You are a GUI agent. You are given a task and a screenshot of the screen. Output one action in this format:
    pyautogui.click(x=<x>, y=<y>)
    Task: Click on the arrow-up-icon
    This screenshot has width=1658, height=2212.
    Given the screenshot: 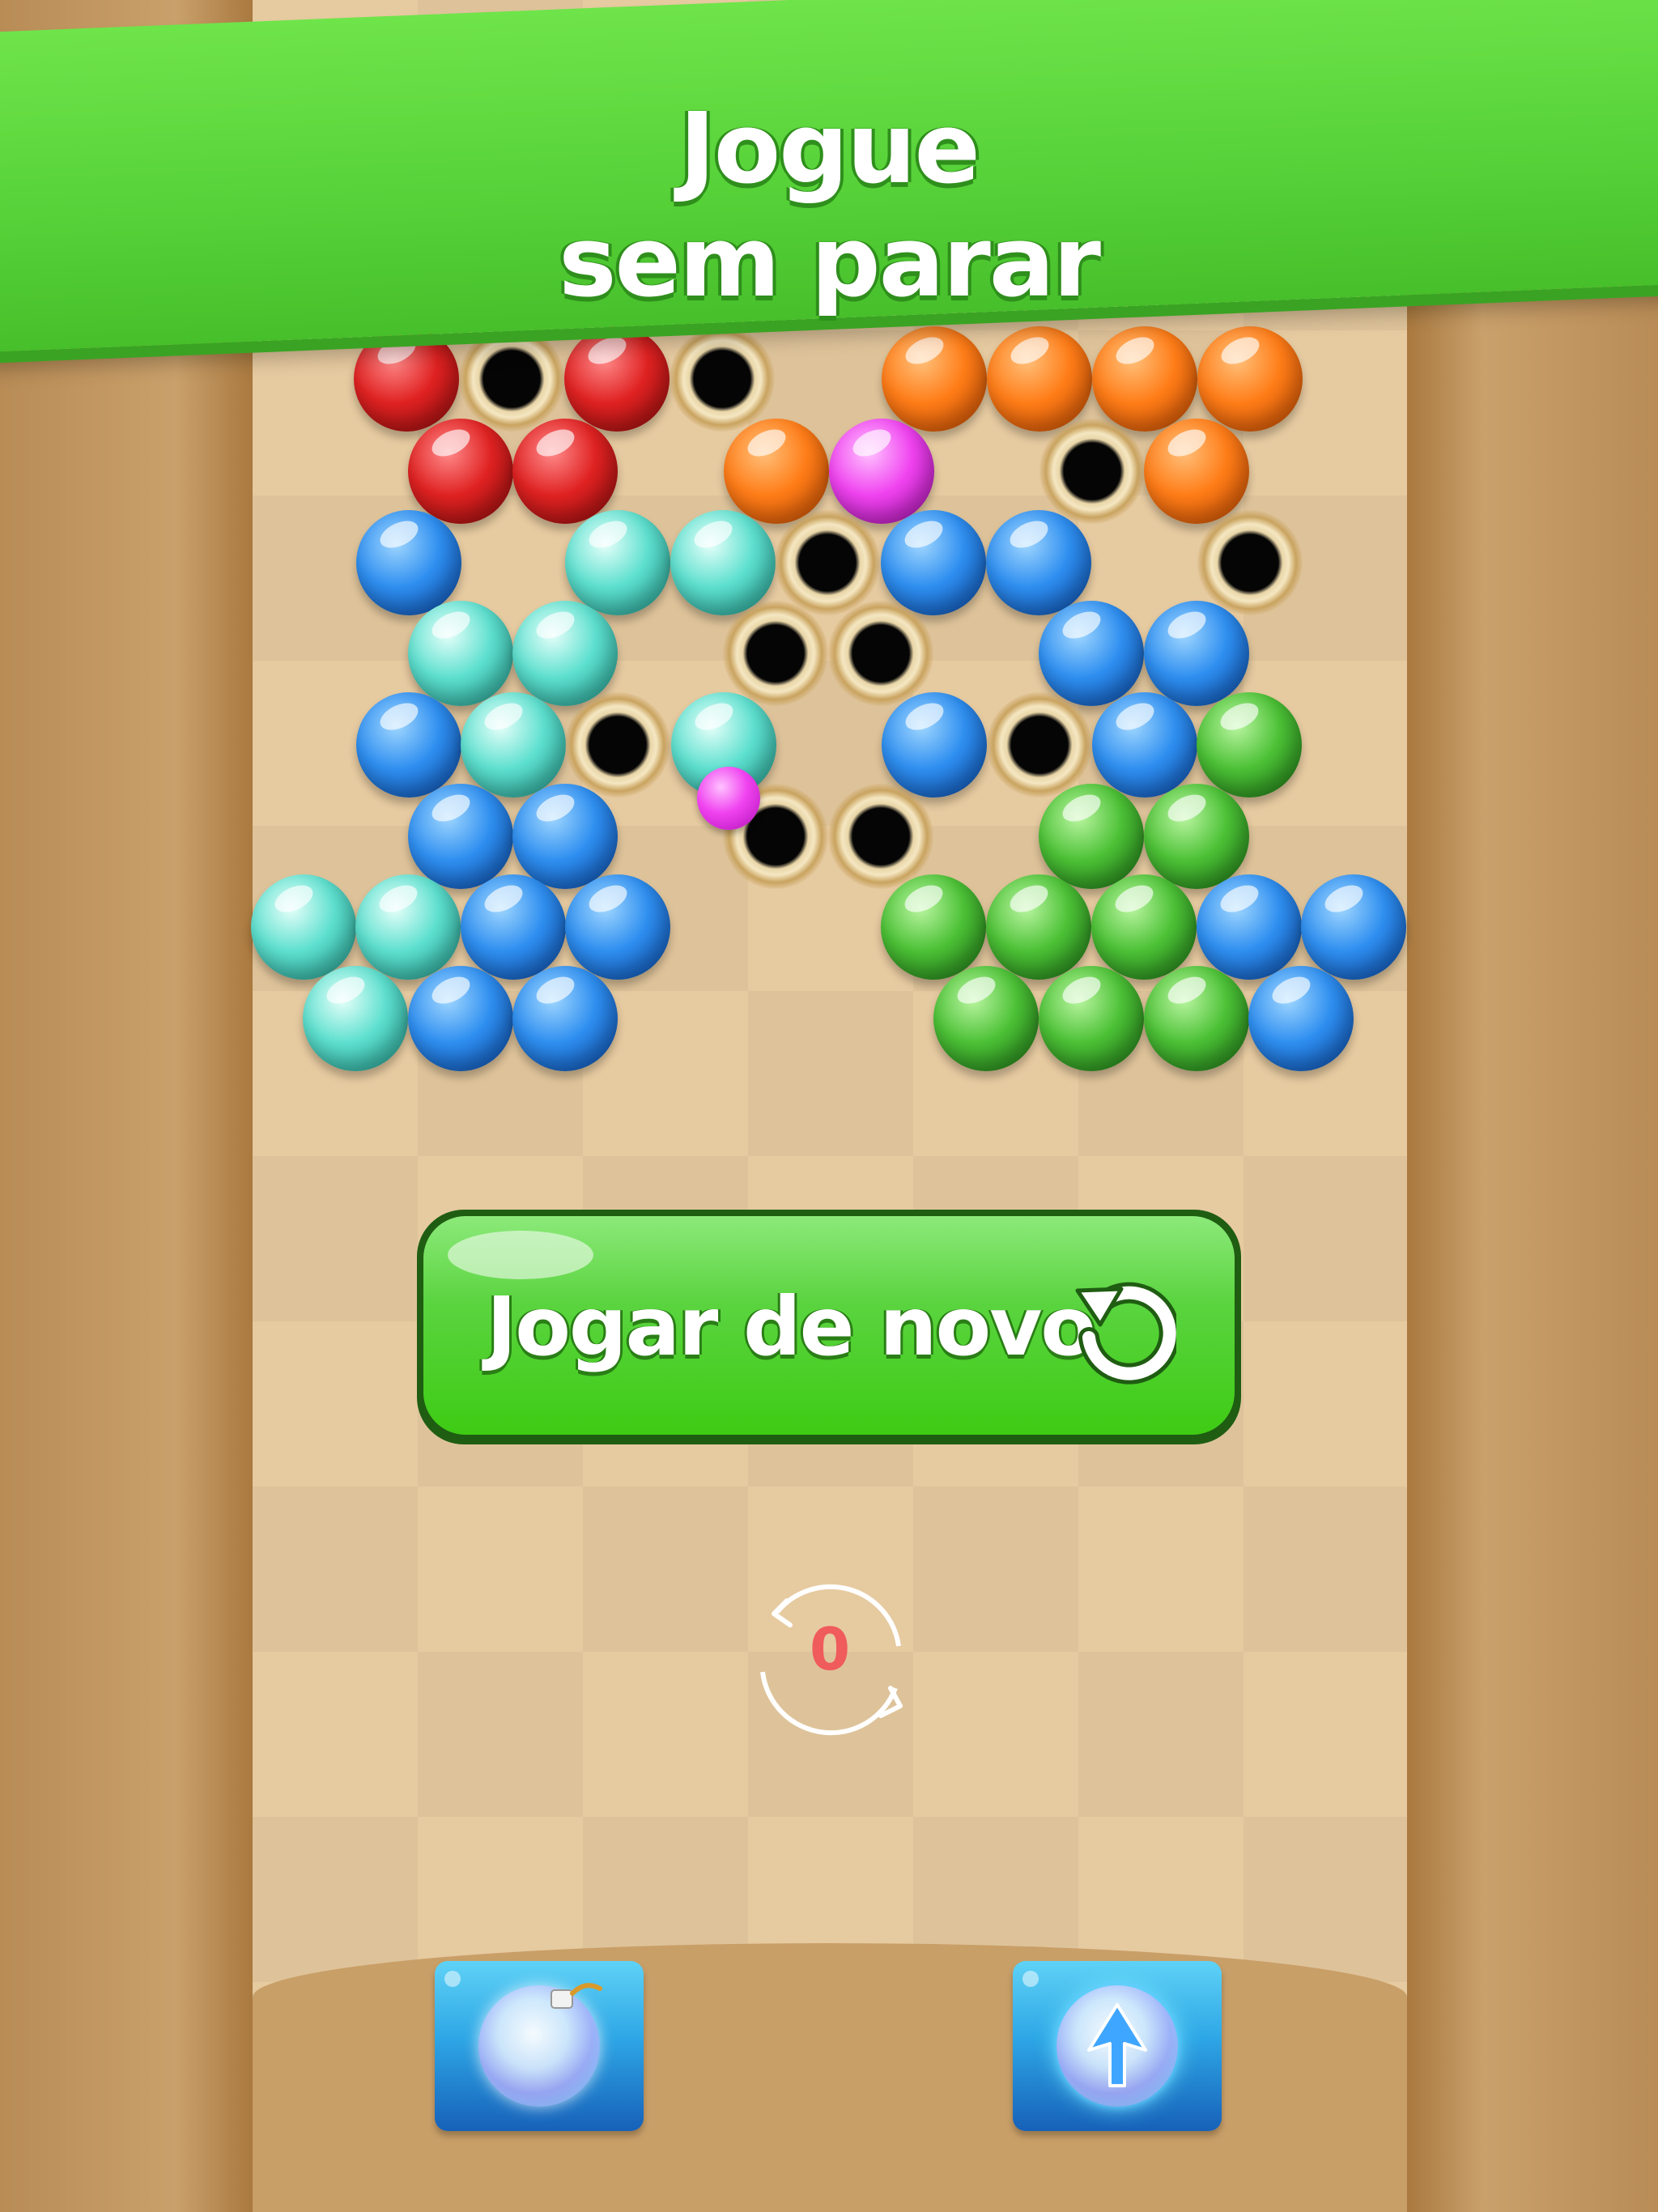 What is the action you would take?
    pyautogui.click(x=1117, y=2045)
    